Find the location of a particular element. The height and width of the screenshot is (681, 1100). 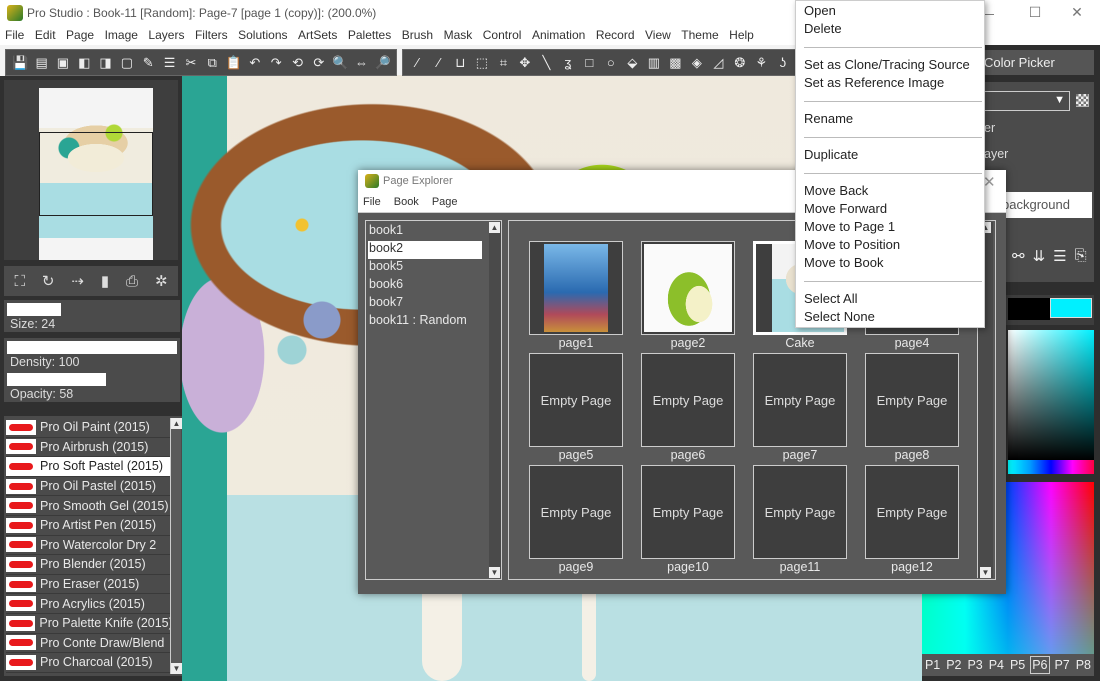

size-slider: Size: 24 is located at coordinates (92, 316).